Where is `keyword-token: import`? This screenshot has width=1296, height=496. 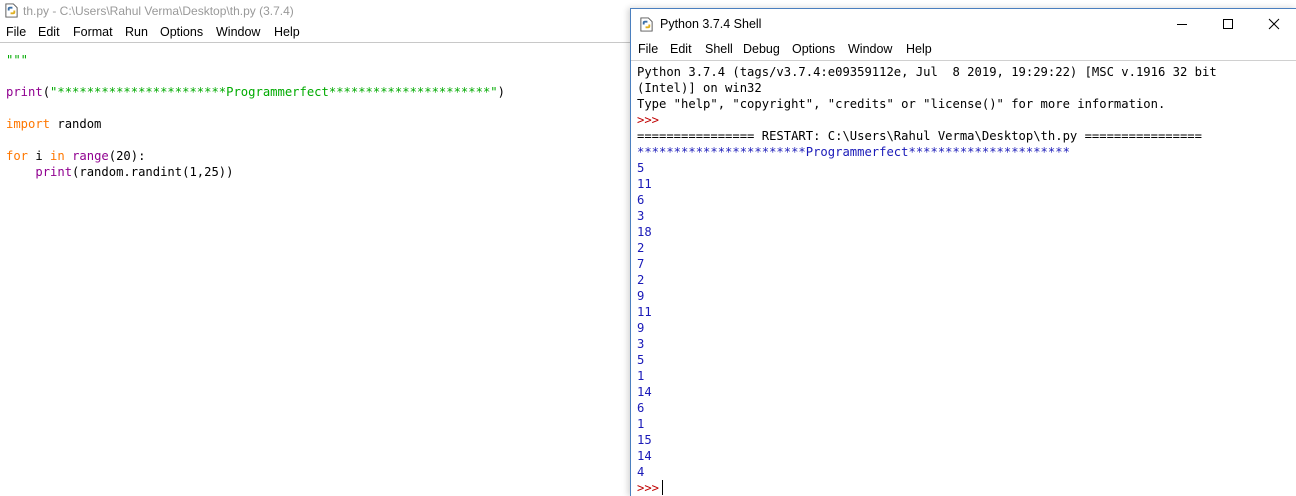 keyword-token: import is located at coordinates (28, 124).